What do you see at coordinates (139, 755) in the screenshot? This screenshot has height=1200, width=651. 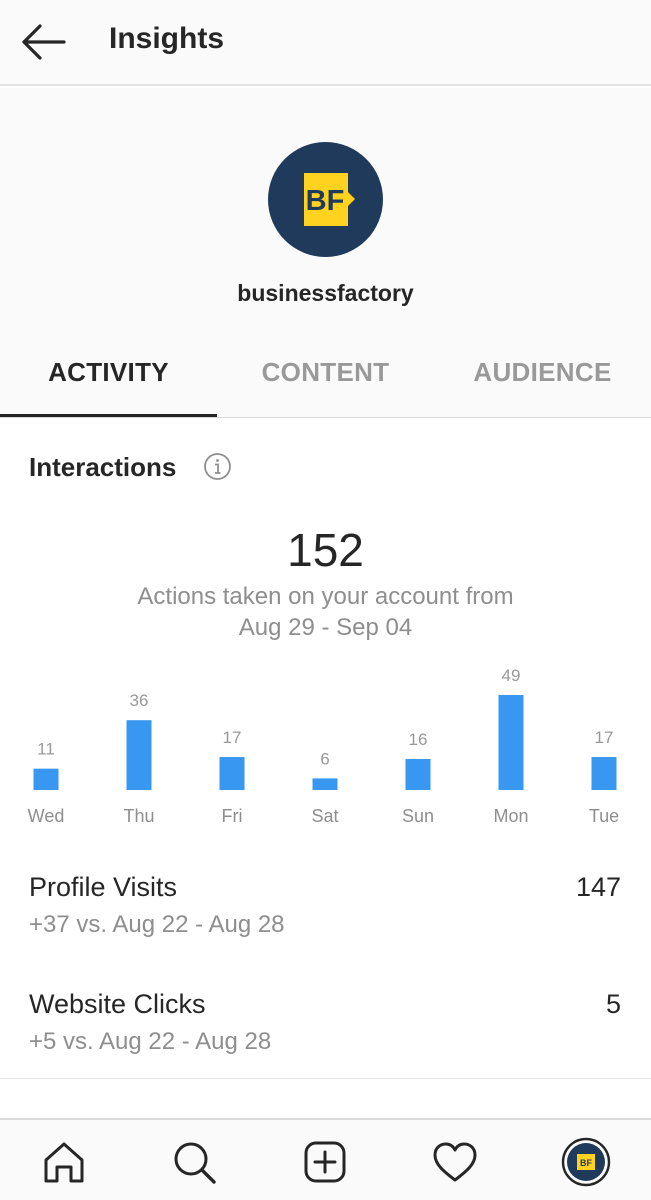 I see `chart-bar-thu` at bounding box center [139, 755].